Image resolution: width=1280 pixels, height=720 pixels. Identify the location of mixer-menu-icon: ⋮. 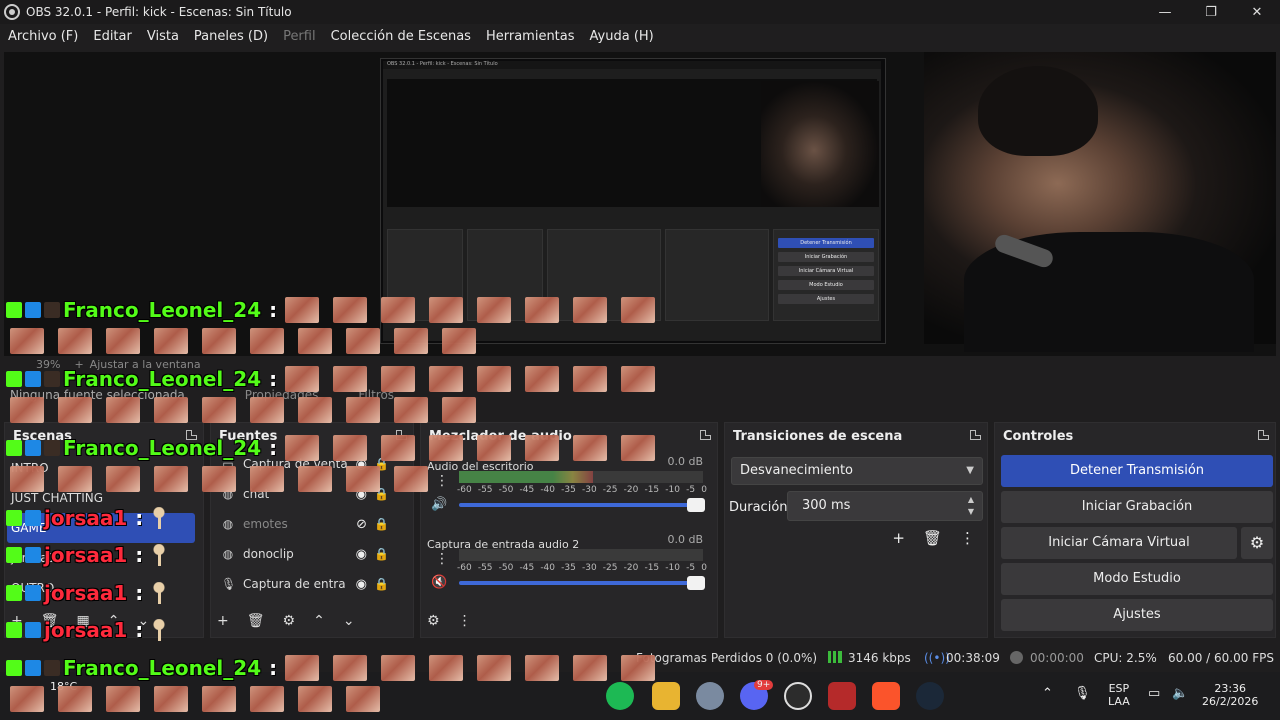
(465, 621).